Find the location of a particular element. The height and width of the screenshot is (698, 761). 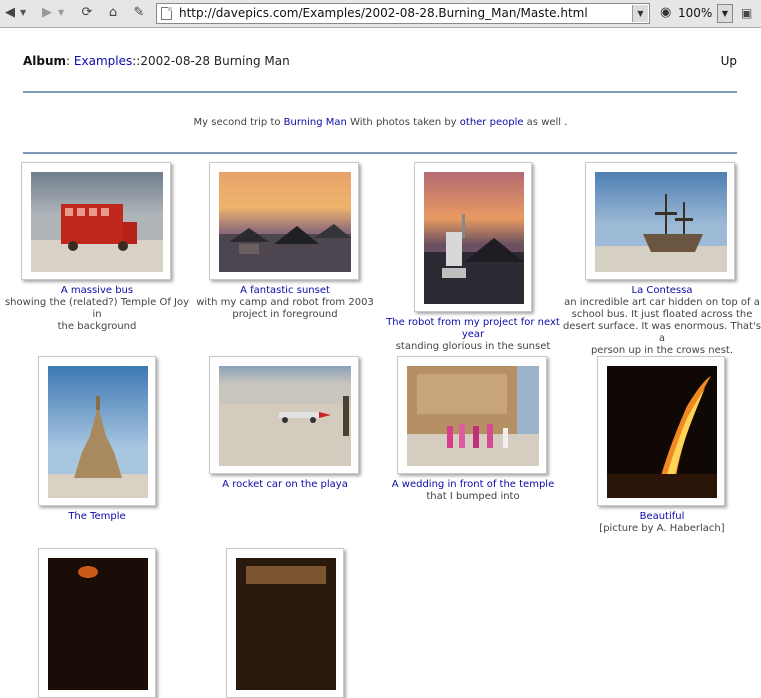

photo-title-wedding: A wedding in front of the temple is located at coordinates (473, 485).